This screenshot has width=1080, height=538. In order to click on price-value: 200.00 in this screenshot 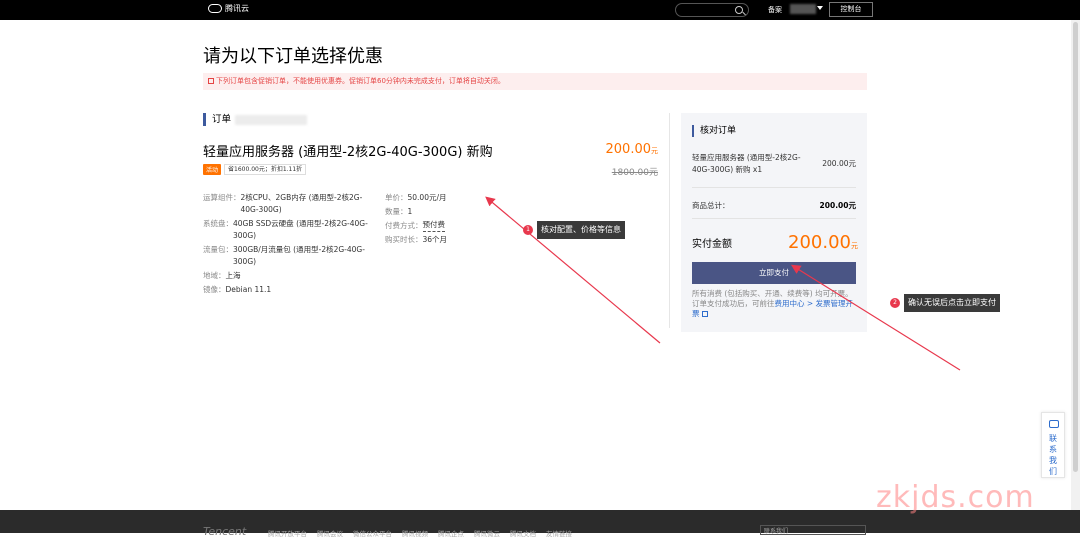, I will do `click(628, 149)`.